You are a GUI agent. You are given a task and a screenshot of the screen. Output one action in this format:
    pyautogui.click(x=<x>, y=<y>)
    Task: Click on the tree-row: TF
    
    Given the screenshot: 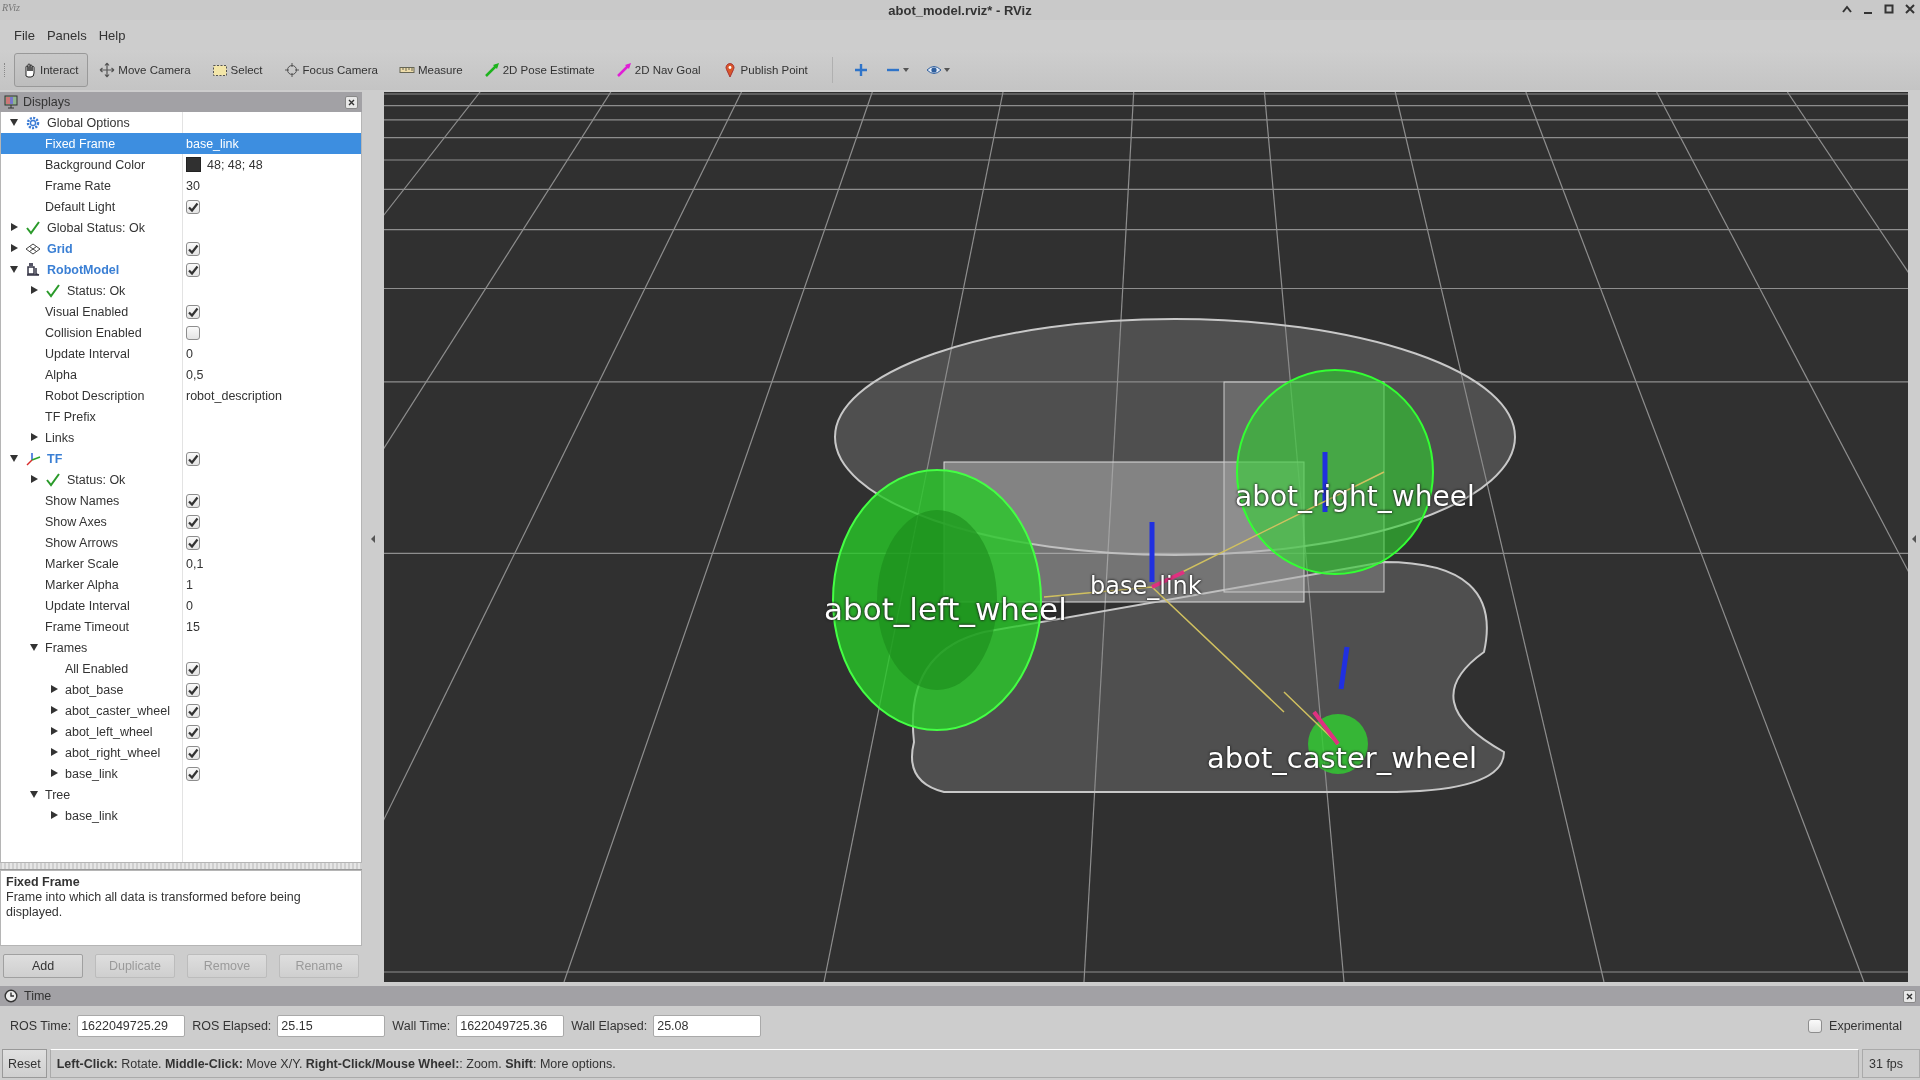 What is the action you would take?
    pyautogui.click(x=181, y=458)
    